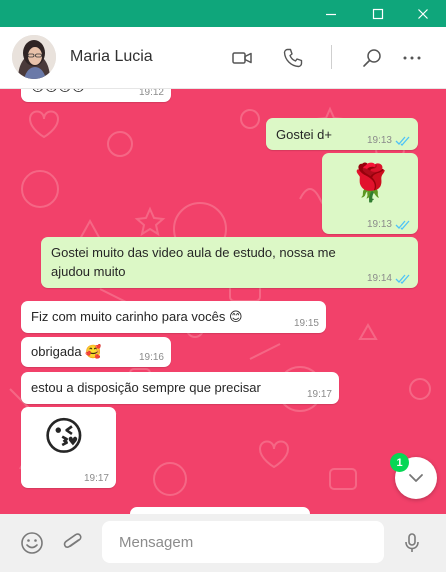 This screenshot has width=446, height=572. I want to click on emoji-icon, so click(32, 543).